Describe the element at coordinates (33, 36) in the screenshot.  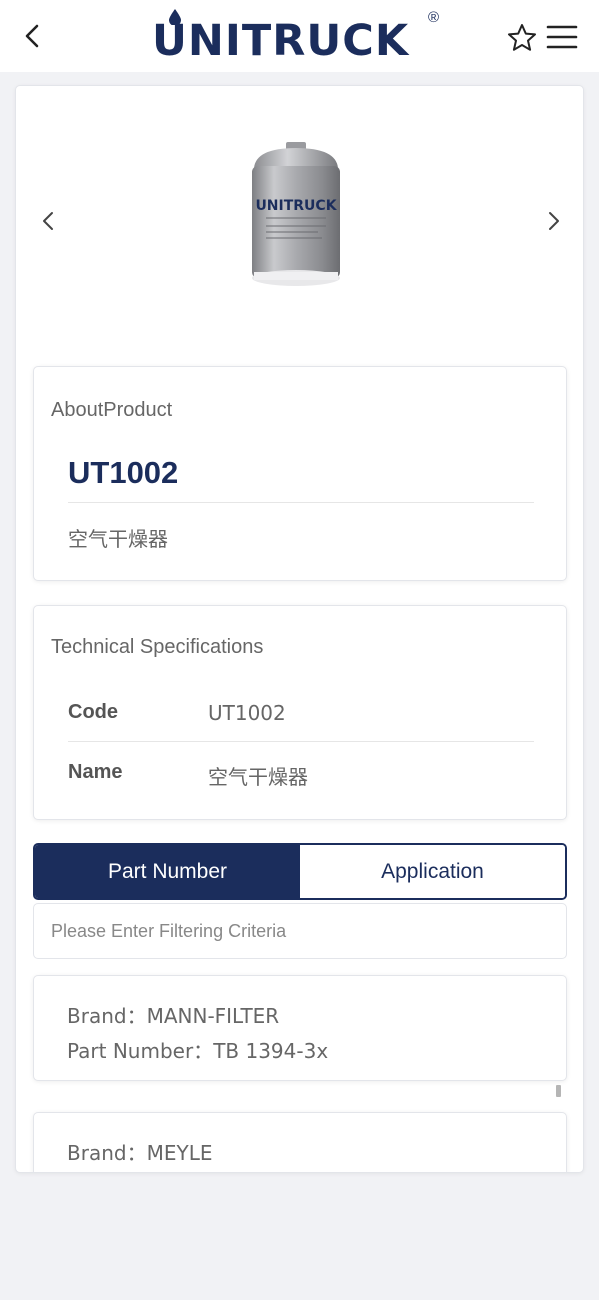
I see `back-icon` at that location.